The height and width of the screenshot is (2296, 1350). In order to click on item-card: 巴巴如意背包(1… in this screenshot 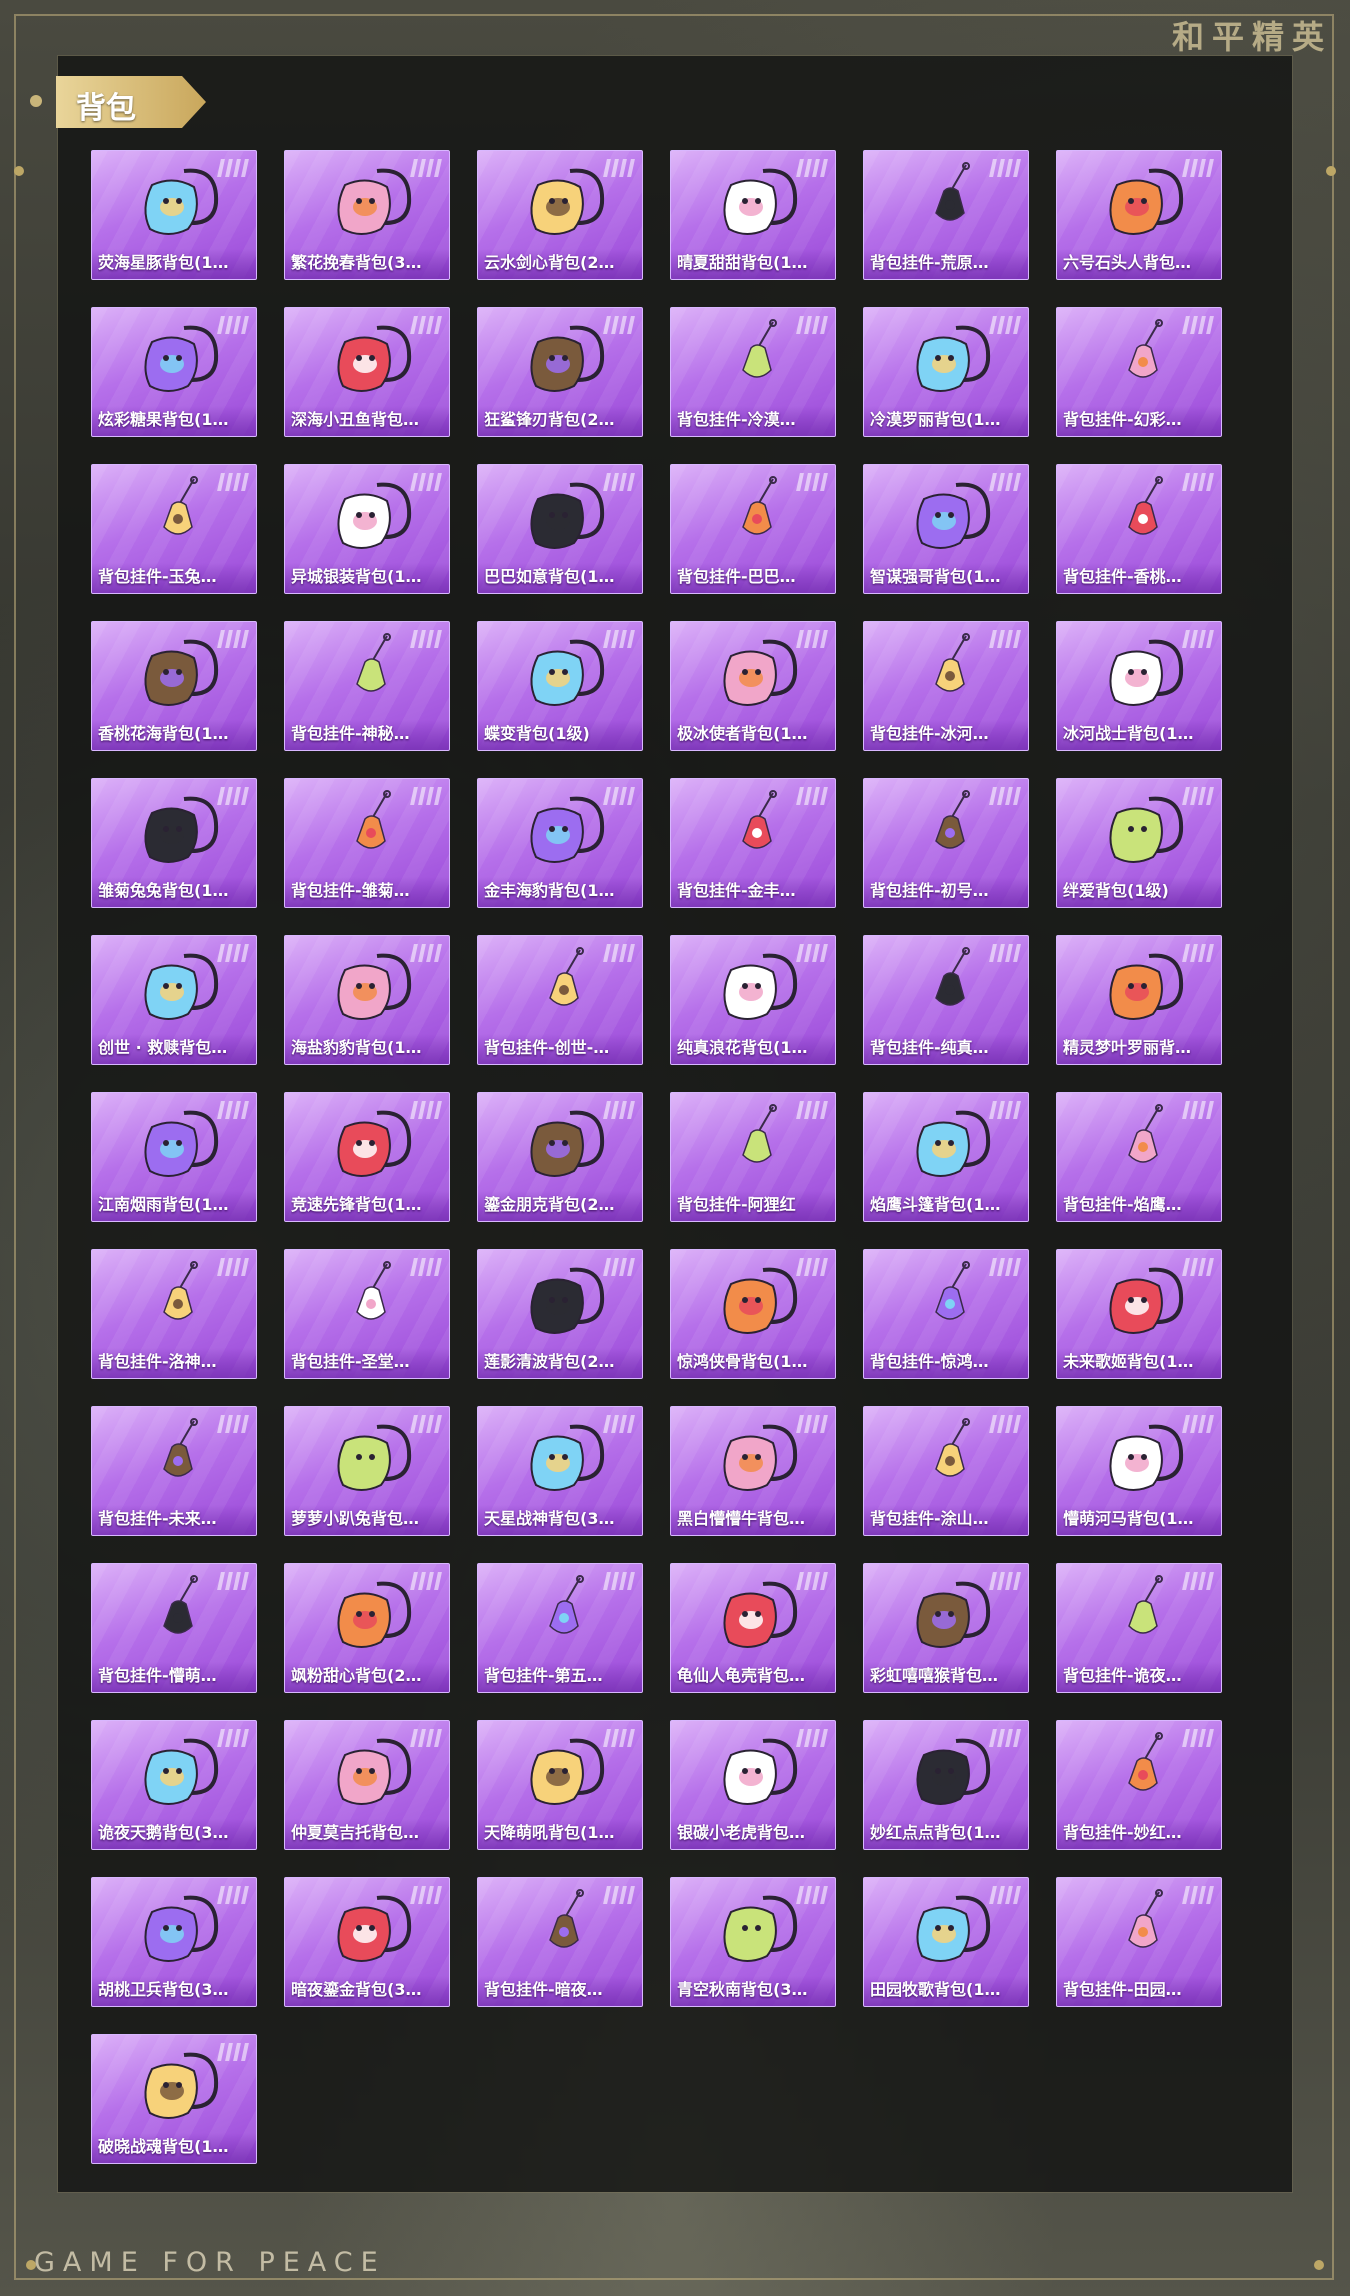, I will do `click(560, 529)`.